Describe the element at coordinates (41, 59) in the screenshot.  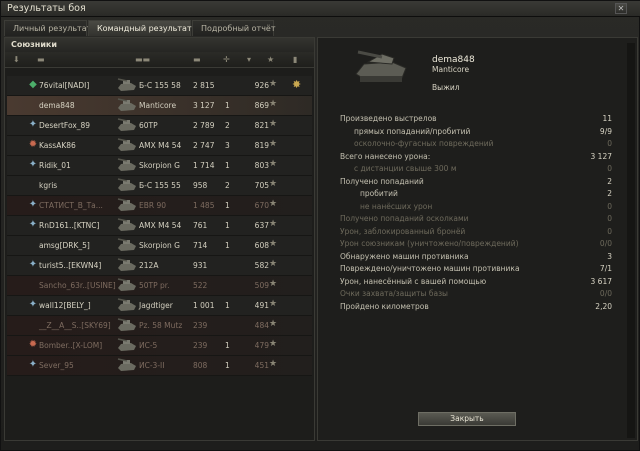
I see `player-sort-icon: ▬` at that location.